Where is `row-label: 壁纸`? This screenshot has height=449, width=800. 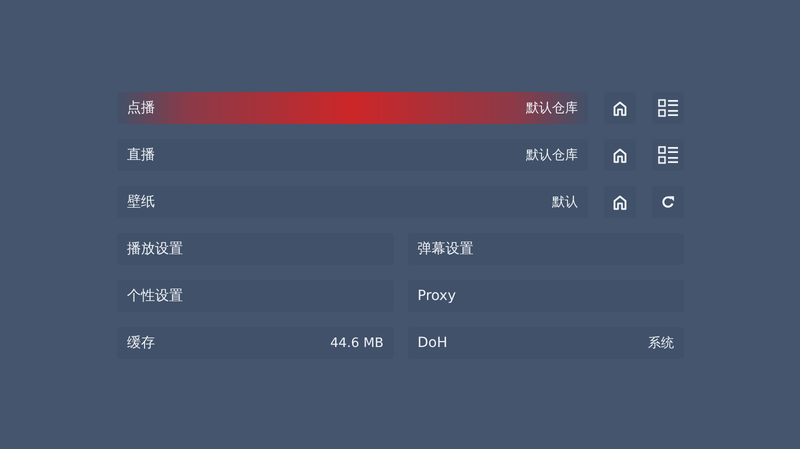
row-label: 壁纸 is located at coordinates (141, 202).